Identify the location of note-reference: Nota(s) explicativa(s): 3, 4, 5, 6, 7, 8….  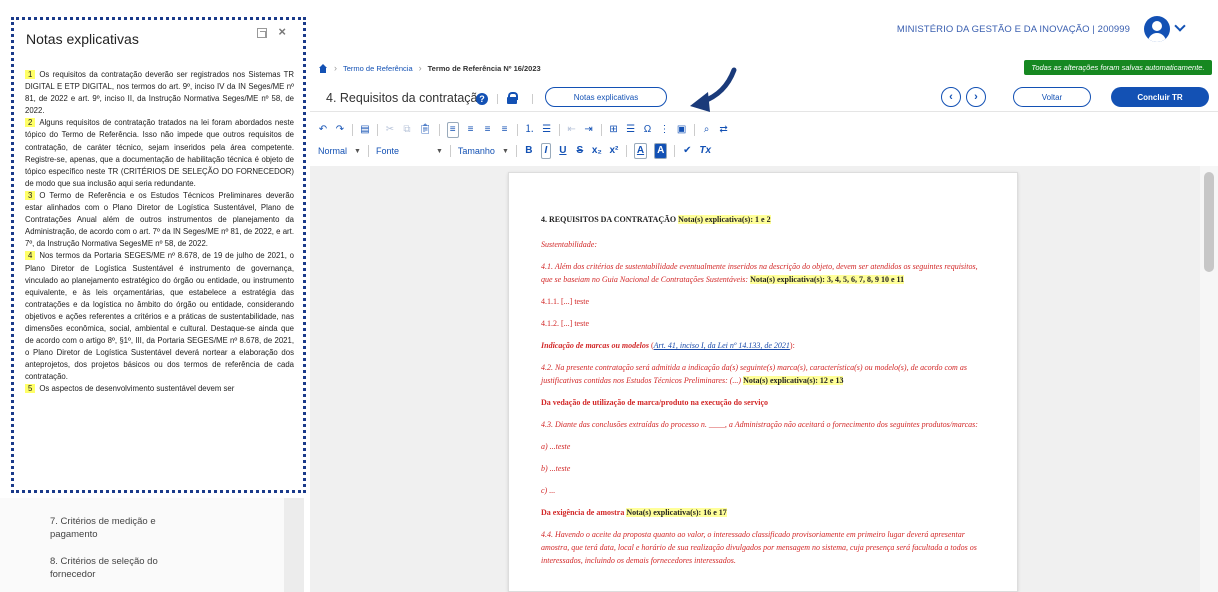
(827, 279).